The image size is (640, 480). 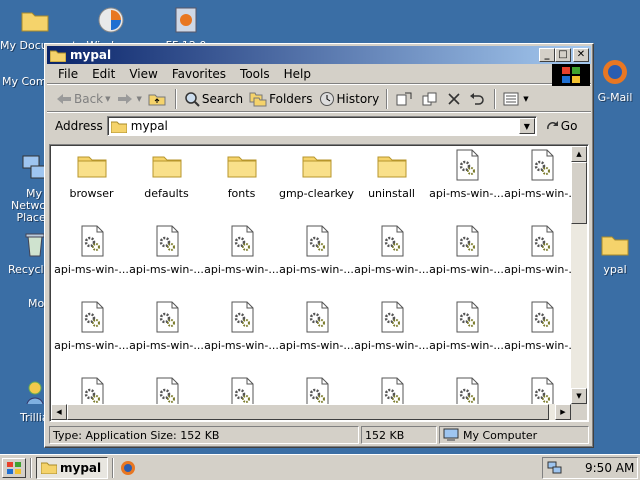 What do you see at coordinates (615, 252) in the screenshot?
I see `desktop-icon-mypal: ypal` at bounding box center [615, 252].